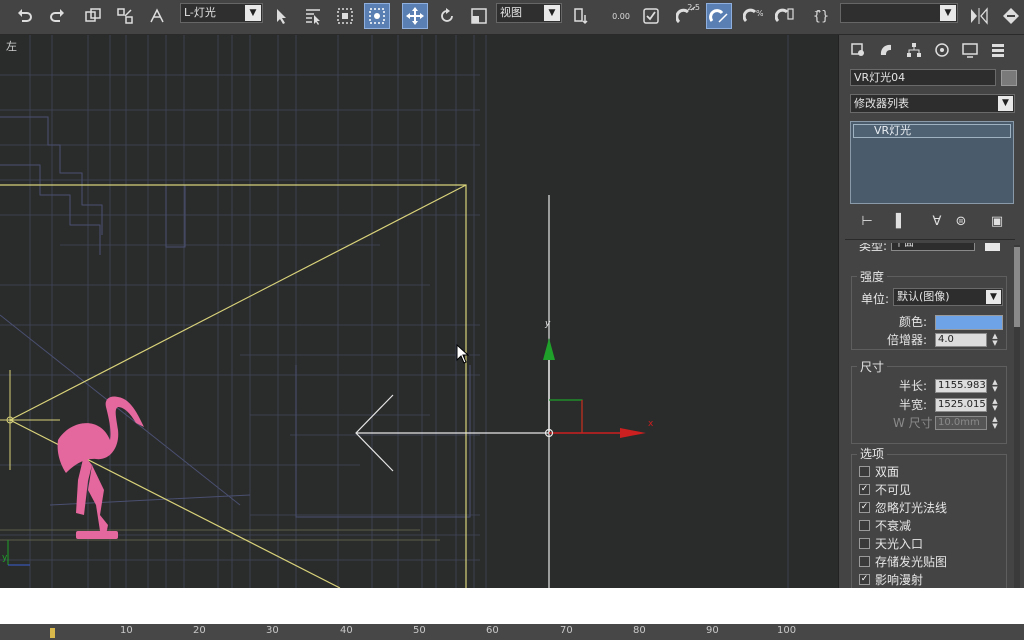  Describe the element at coordinates (581, 16) in the screenshot. I see `pivot-center-icon` at that location.